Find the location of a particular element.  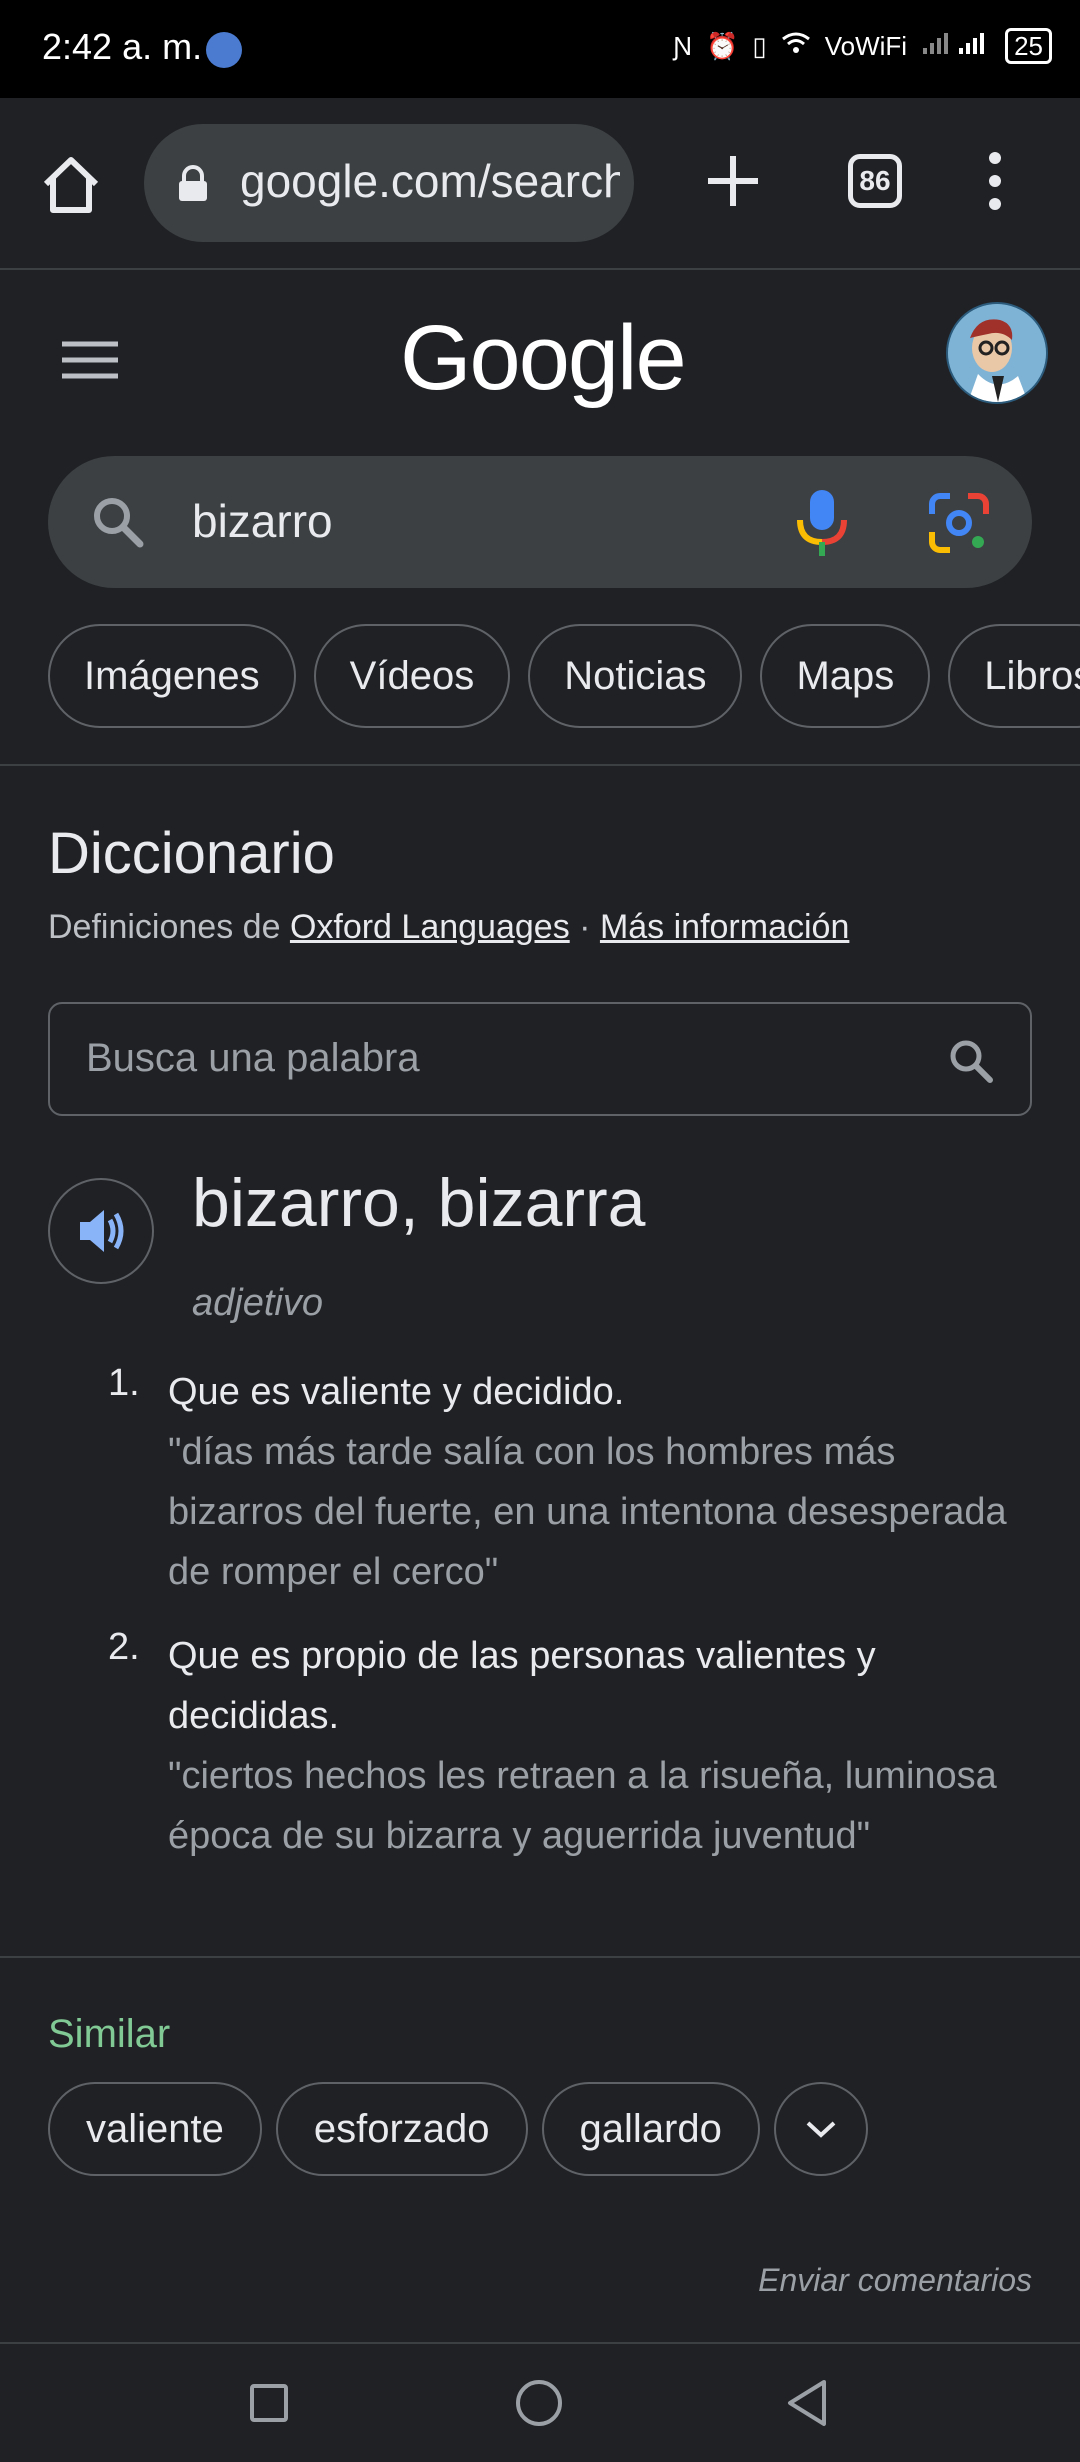

google-logo: Google is located at coordinates (543, 358).